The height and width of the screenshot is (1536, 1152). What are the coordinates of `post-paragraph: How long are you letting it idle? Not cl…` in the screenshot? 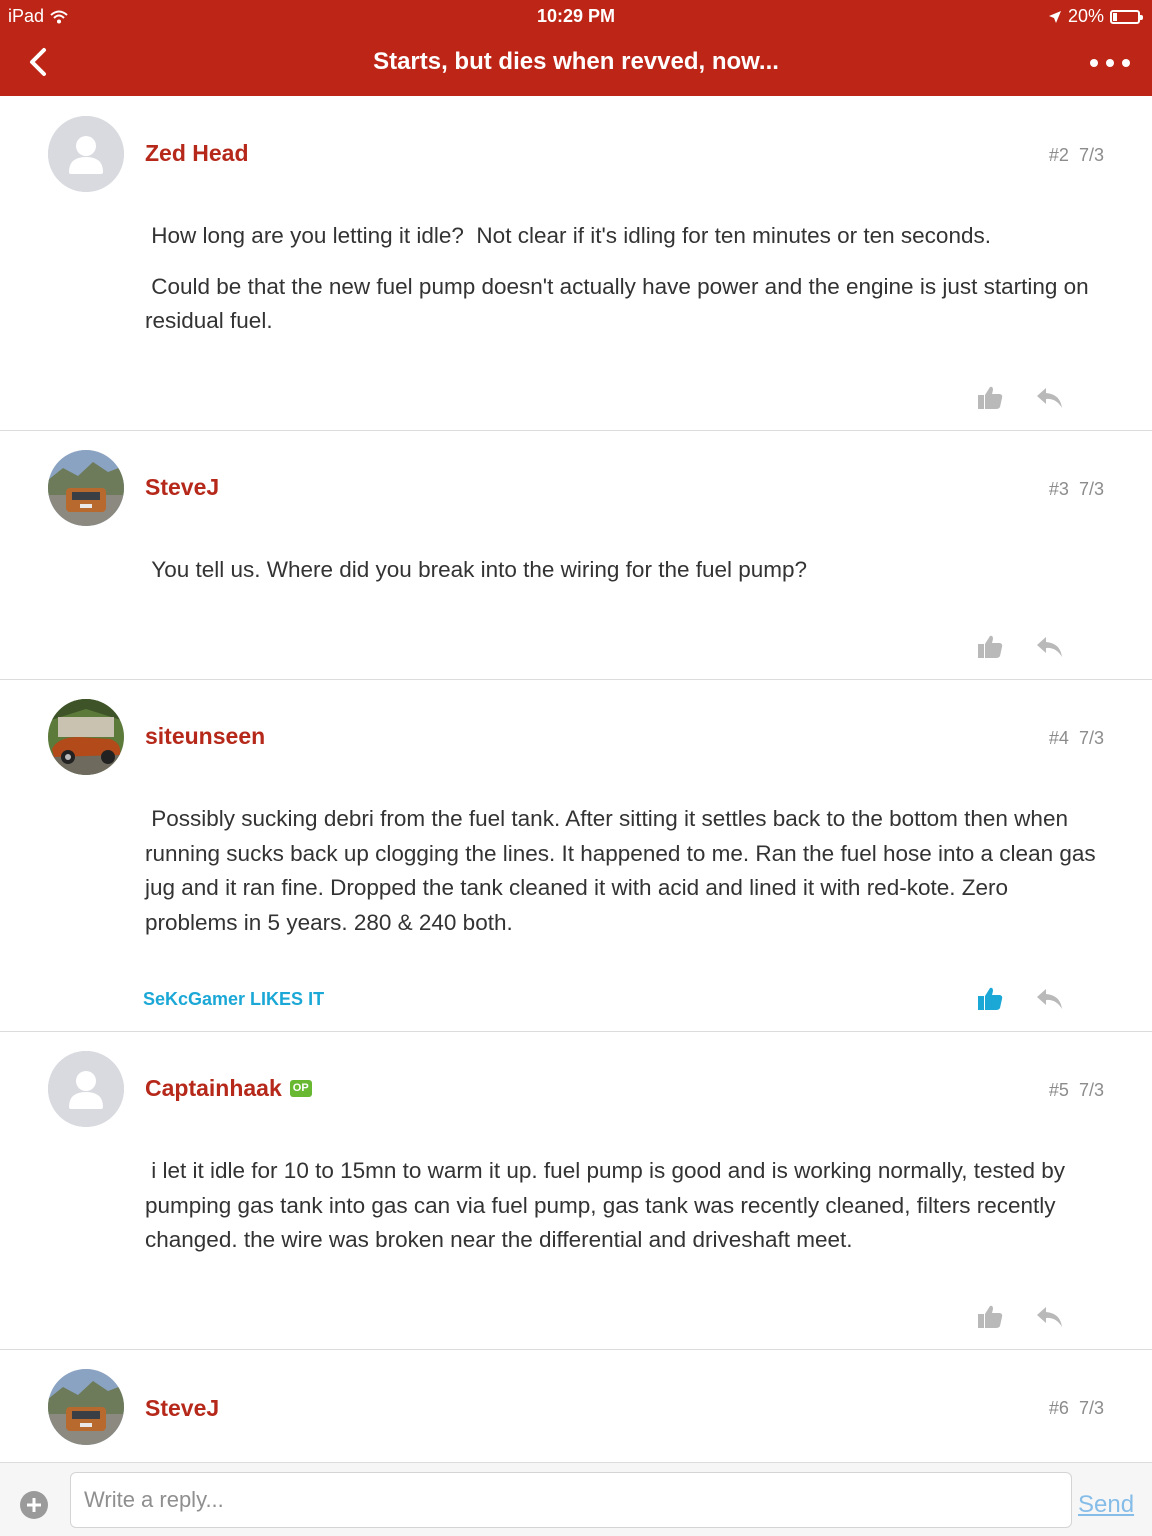 It's located at (568, 235).